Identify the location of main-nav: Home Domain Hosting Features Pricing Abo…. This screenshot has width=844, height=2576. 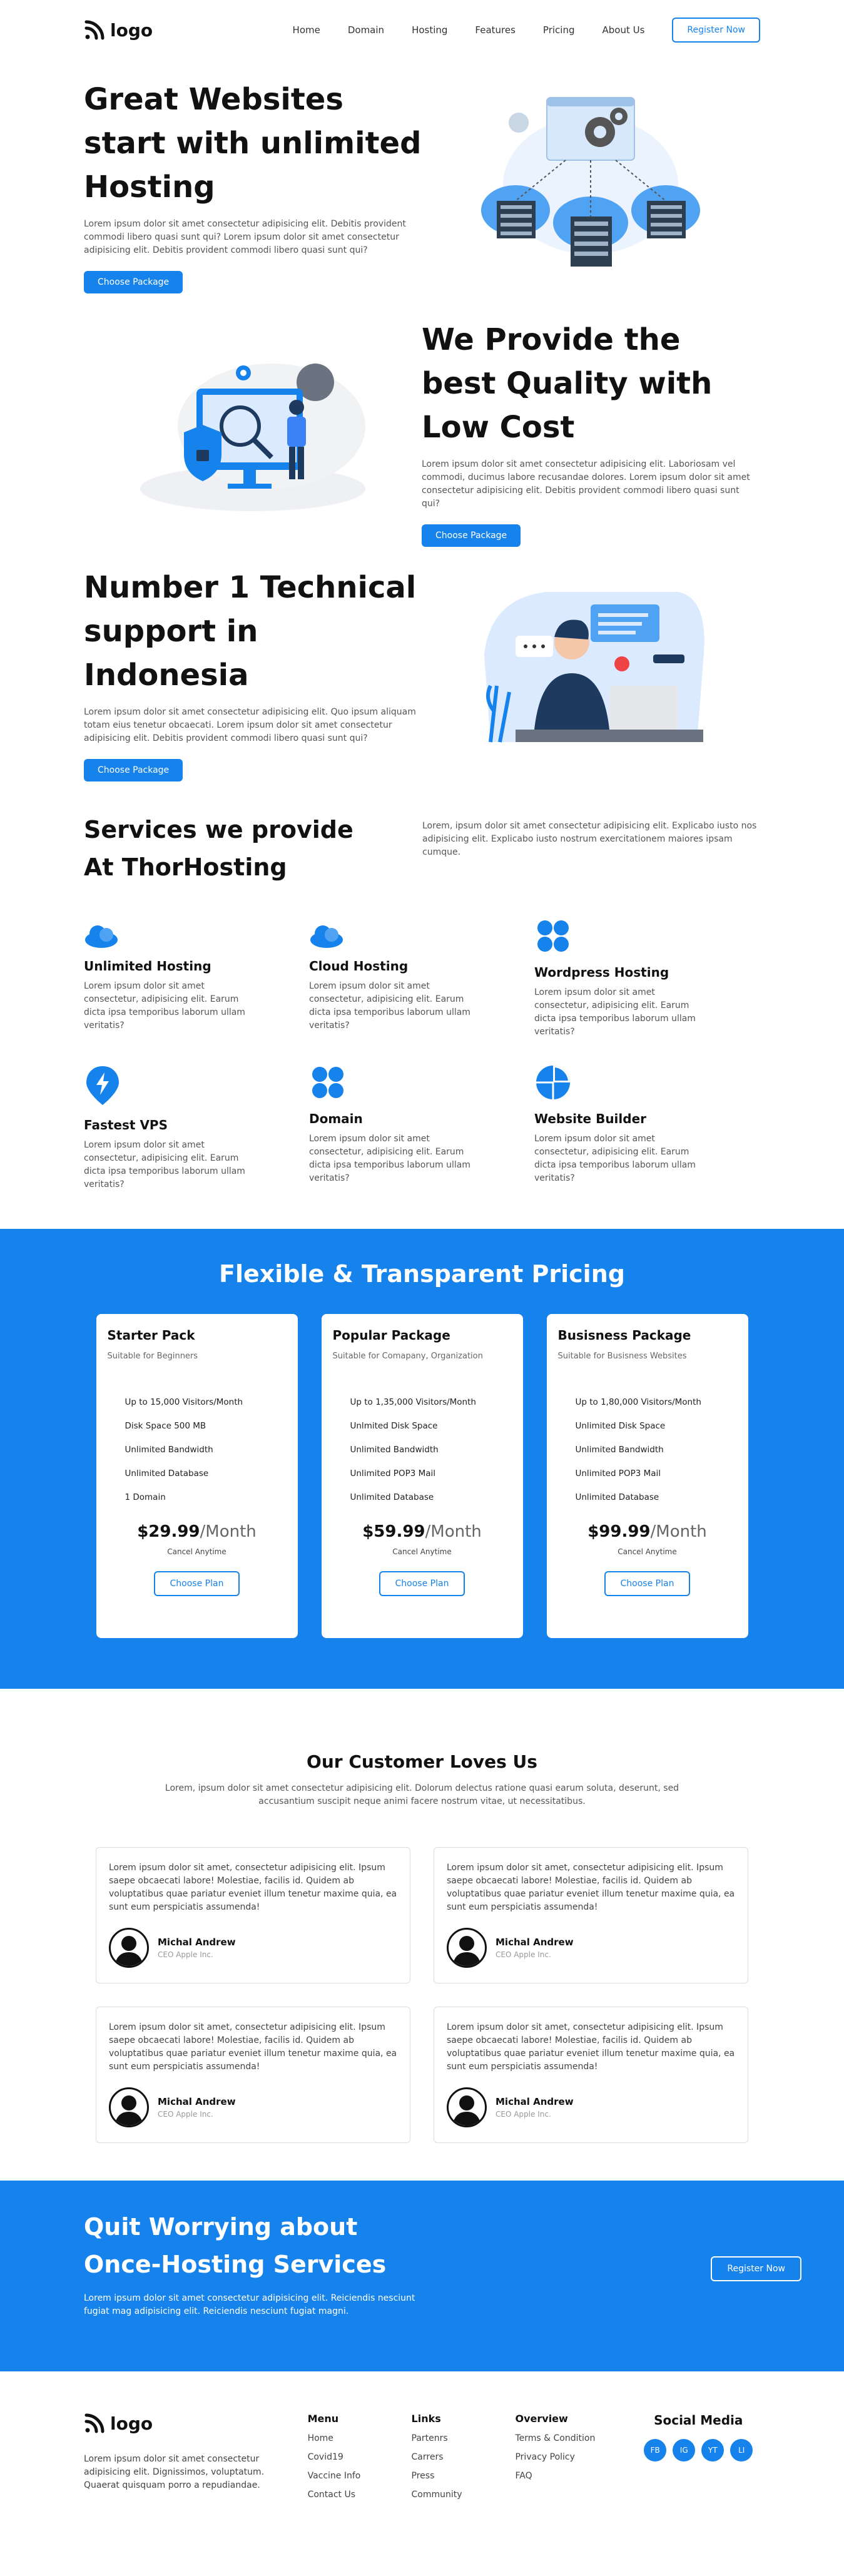
(526, 30).